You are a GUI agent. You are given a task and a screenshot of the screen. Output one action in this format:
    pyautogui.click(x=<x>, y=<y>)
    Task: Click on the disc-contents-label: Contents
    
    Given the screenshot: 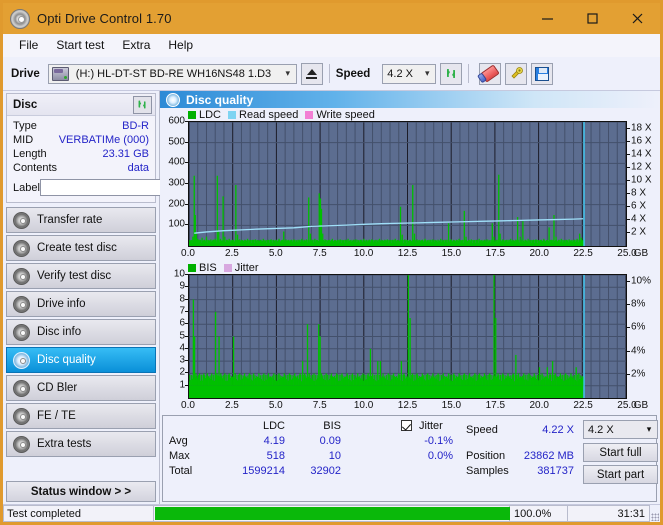 What is the action you would take?
    pyautogui.click(x=35, y=168)
    